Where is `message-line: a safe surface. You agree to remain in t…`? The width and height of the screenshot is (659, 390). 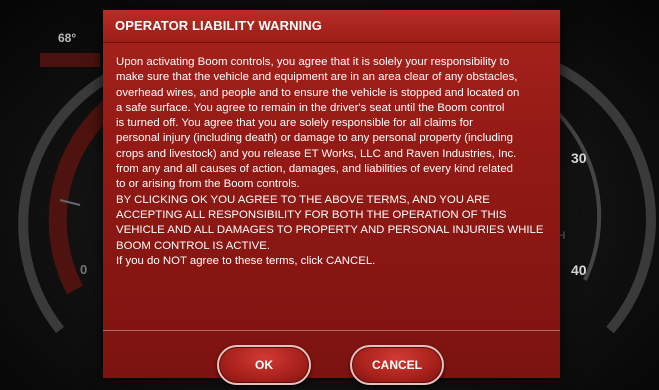 message-line: a safe surface. You agree to remain in t… is located at coordinates (310, 107).